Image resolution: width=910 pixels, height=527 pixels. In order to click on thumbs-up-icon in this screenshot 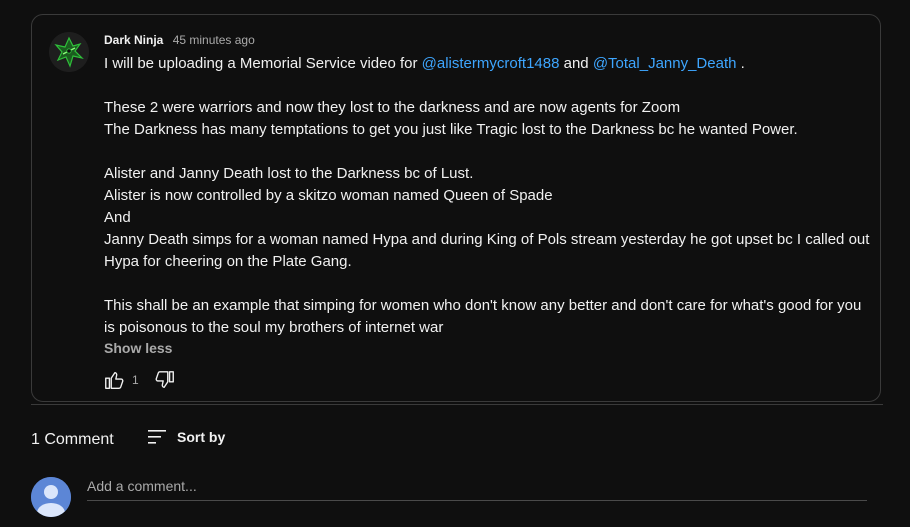, I will do `click(114, 380)`.